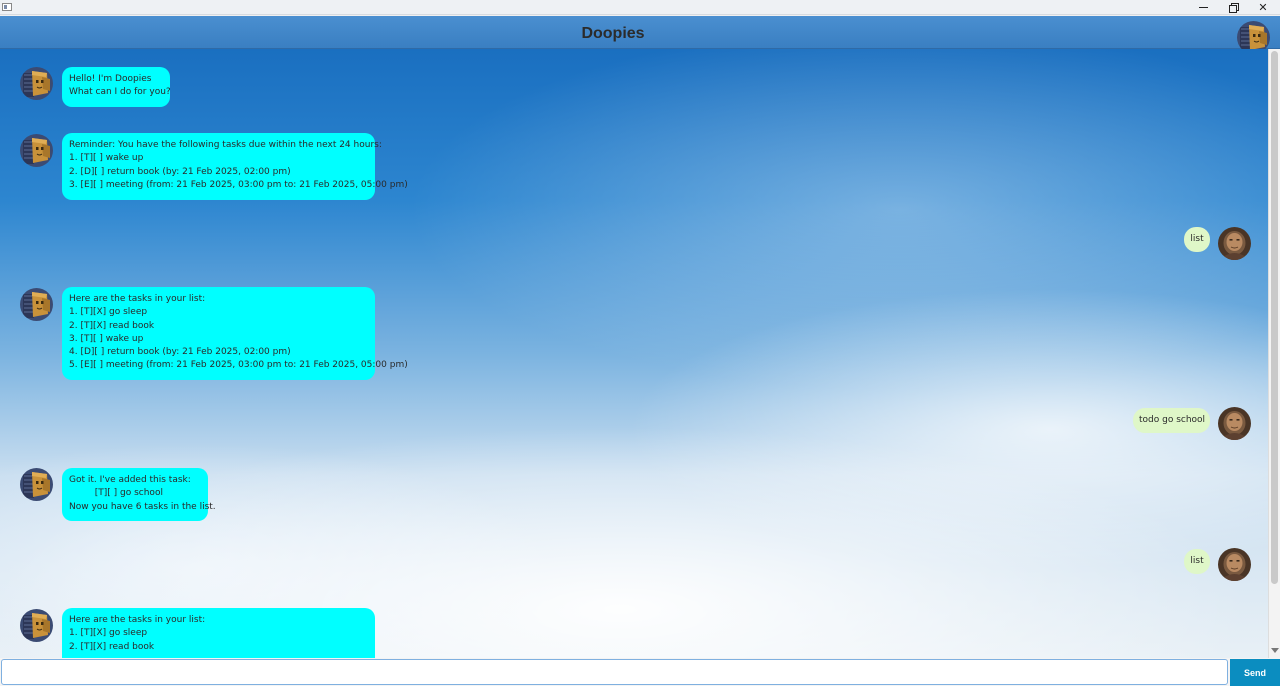 Image resolution: width=1280 pixels, height=686 pixels. Describe the element at coordinates (1171, 420) in the screenshot. I see `user-message-bubble: todo go school` at that location.